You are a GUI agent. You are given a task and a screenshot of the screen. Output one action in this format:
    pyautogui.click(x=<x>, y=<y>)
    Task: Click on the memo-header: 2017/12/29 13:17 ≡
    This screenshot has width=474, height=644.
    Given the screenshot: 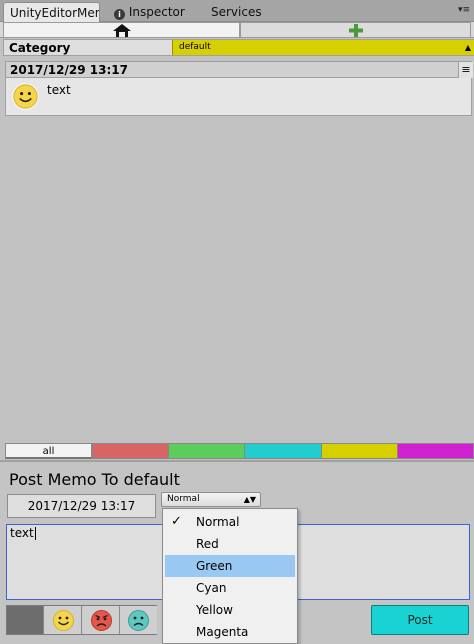 What is the action you would take?
    pyautogui.click(x=239, y=69)
    